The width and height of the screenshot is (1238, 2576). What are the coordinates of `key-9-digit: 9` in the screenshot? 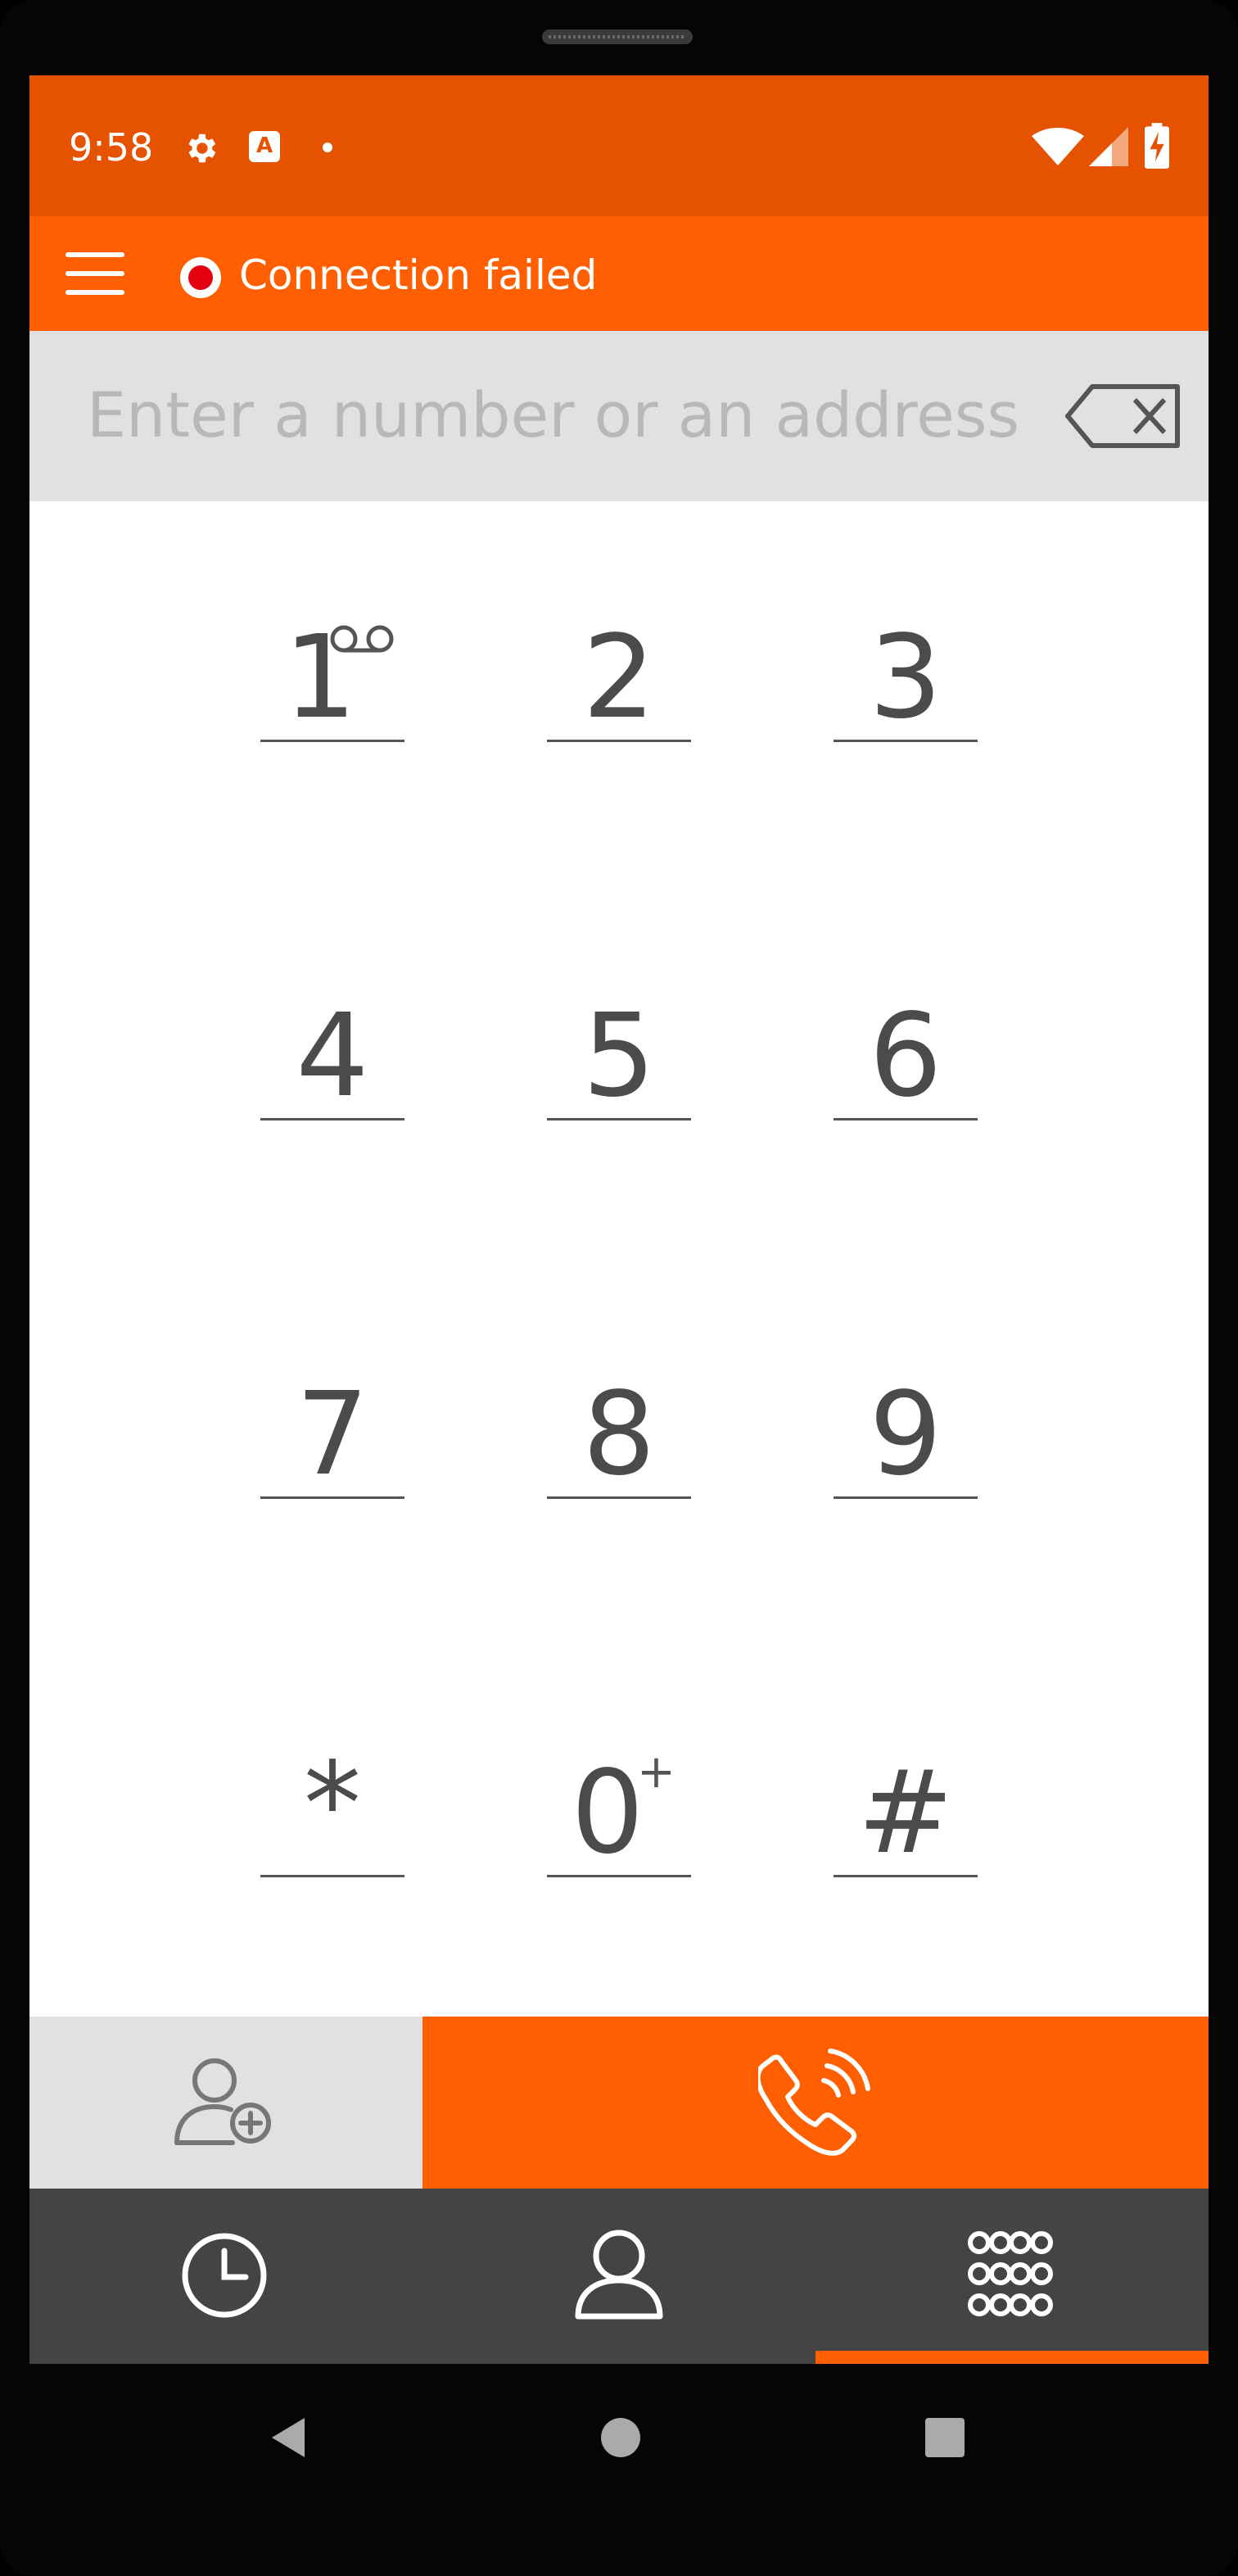 It's located at (906, 1434).